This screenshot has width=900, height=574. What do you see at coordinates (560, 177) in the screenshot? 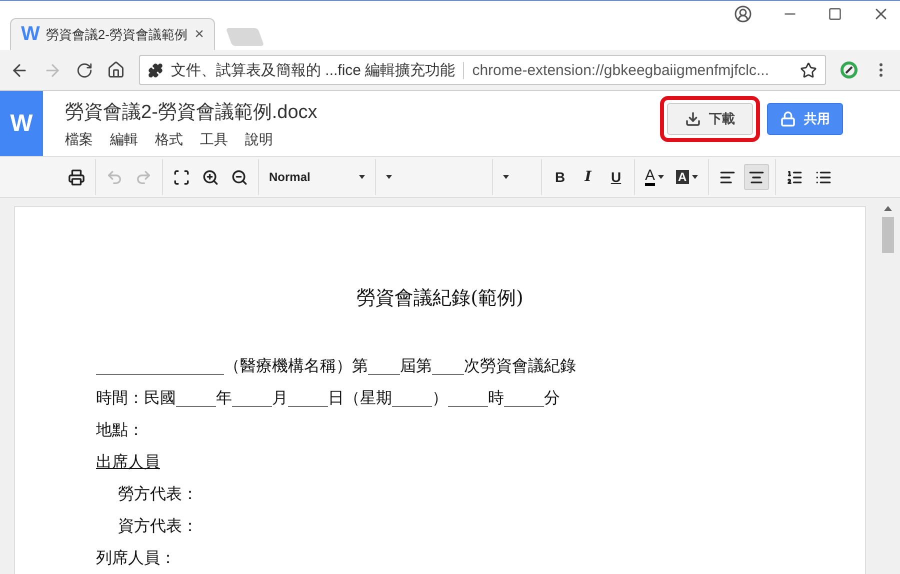
I see `bold-button: B` at bounding box center [560, 177].